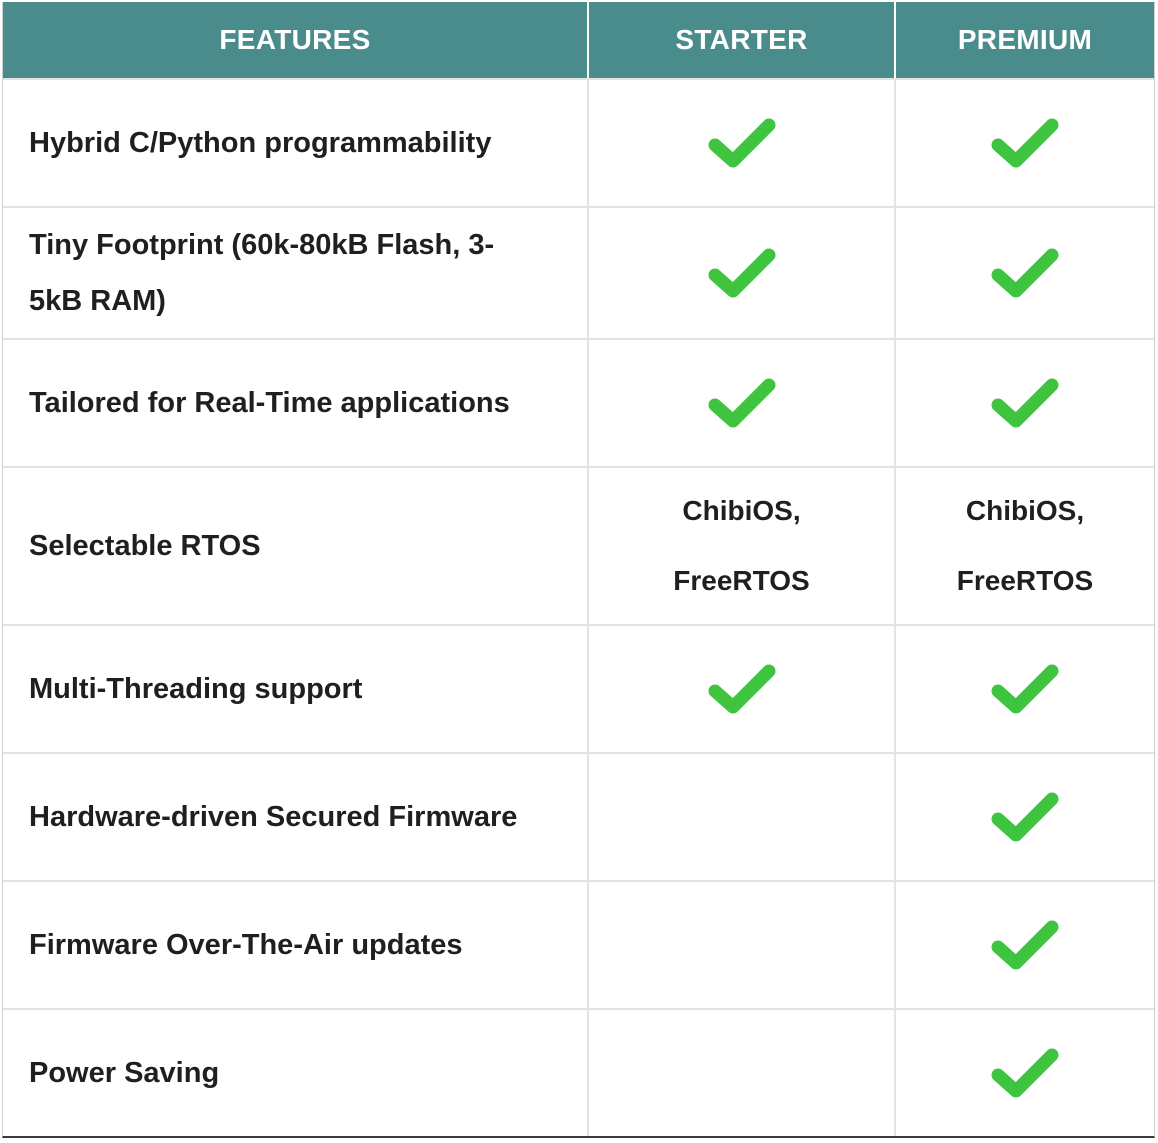 The height and width of the screenshot is (1143, 1158). I want to click on header-premium: PREMIUM, so click(1025, 39).